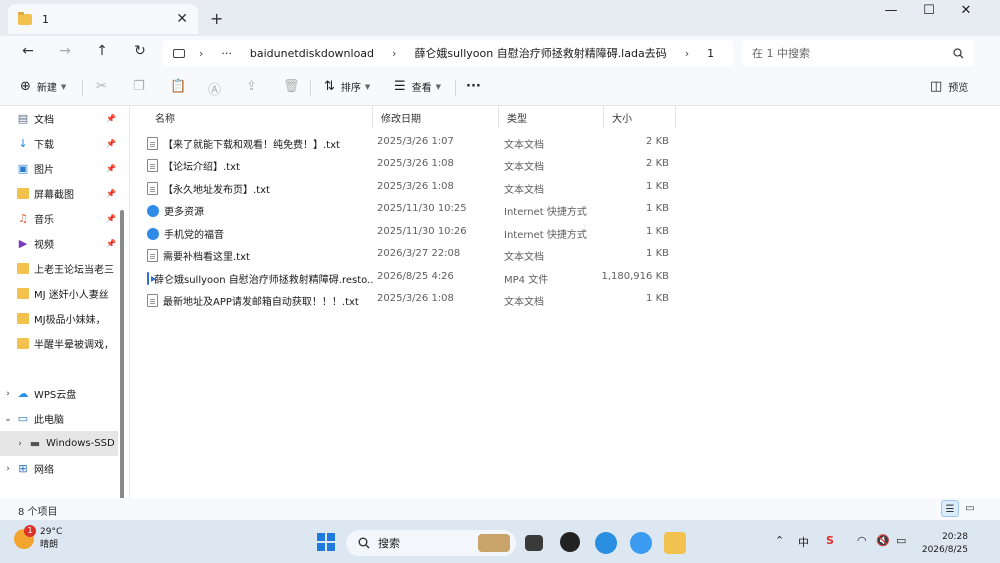  I want to click on file-row: 【论坛介绍】.txt 2025/3/26 1:08 文本文档 2 KB, so click(411, 164).